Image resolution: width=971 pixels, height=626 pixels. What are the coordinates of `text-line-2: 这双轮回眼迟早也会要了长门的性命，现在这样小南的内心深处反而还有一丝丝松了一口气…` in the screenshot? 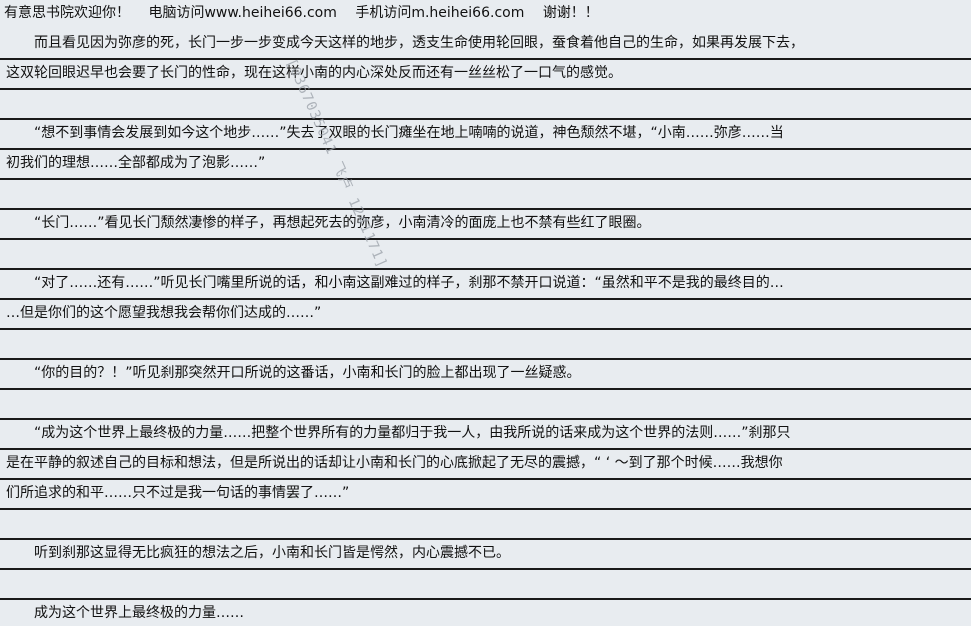 It's located at (314, 73).